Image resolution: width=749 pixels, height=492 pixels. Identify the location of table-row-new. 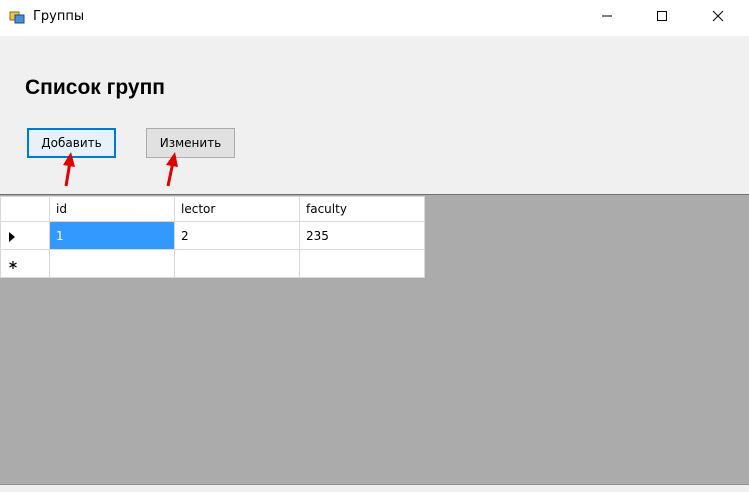
(212, 263).